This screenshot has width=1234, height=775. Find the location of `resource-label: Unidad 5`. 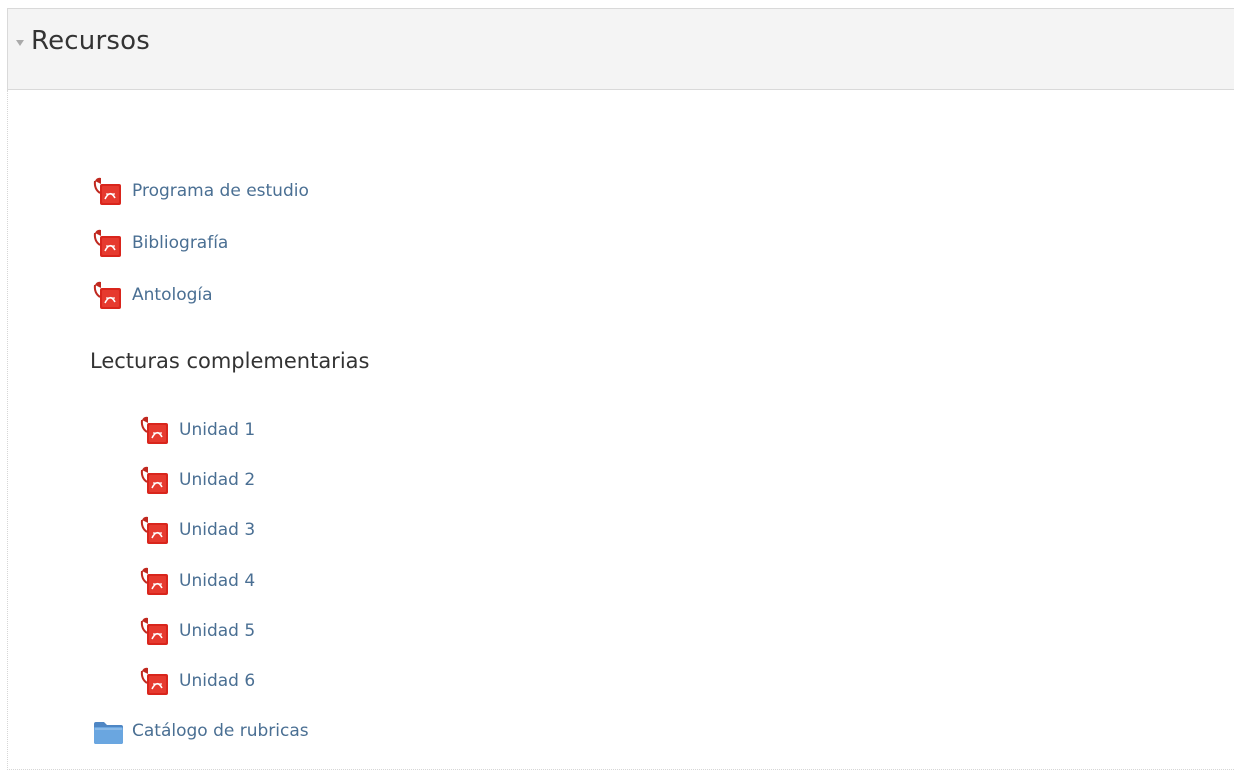

resource-label: Unidad 5 is located at coordinates (217, 631).